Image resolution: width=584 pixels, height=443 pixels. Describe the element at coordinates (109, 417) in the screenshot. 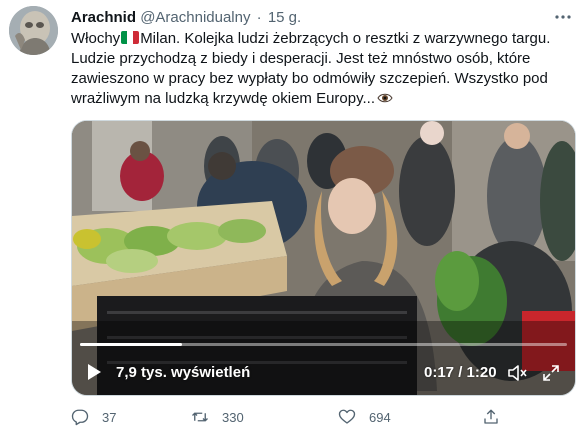

I see `reply-count: 37` at that location.